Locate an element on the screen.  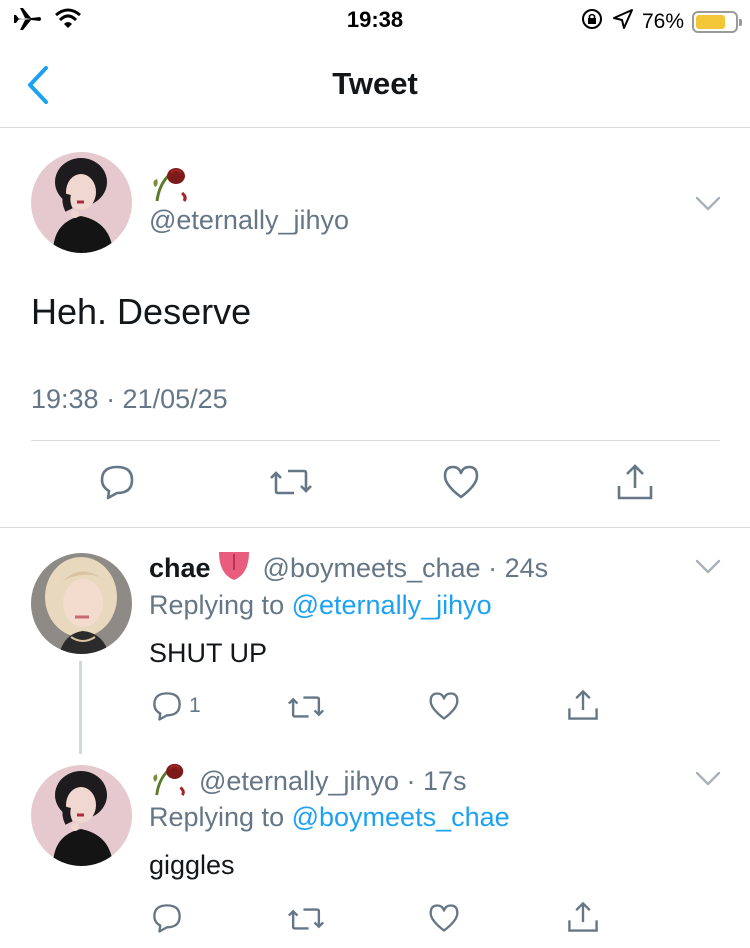
replying-to: Replying to @boymeets_chae is located at coordinates (329, 817).